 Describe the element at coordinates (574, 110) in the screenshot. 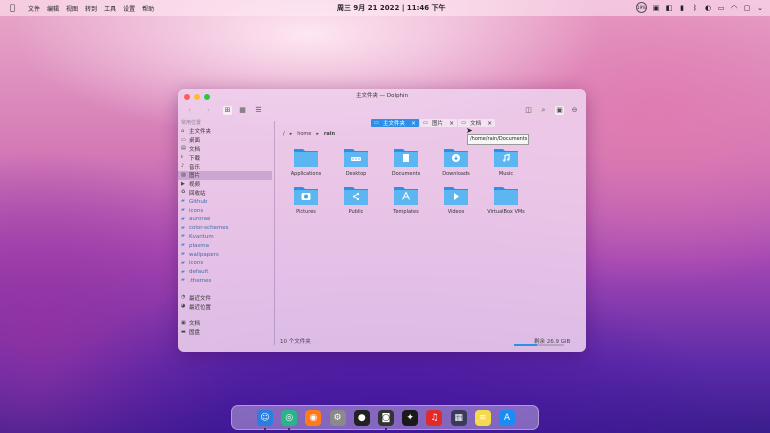

I see `more-options-icon: ⊖` at that location.